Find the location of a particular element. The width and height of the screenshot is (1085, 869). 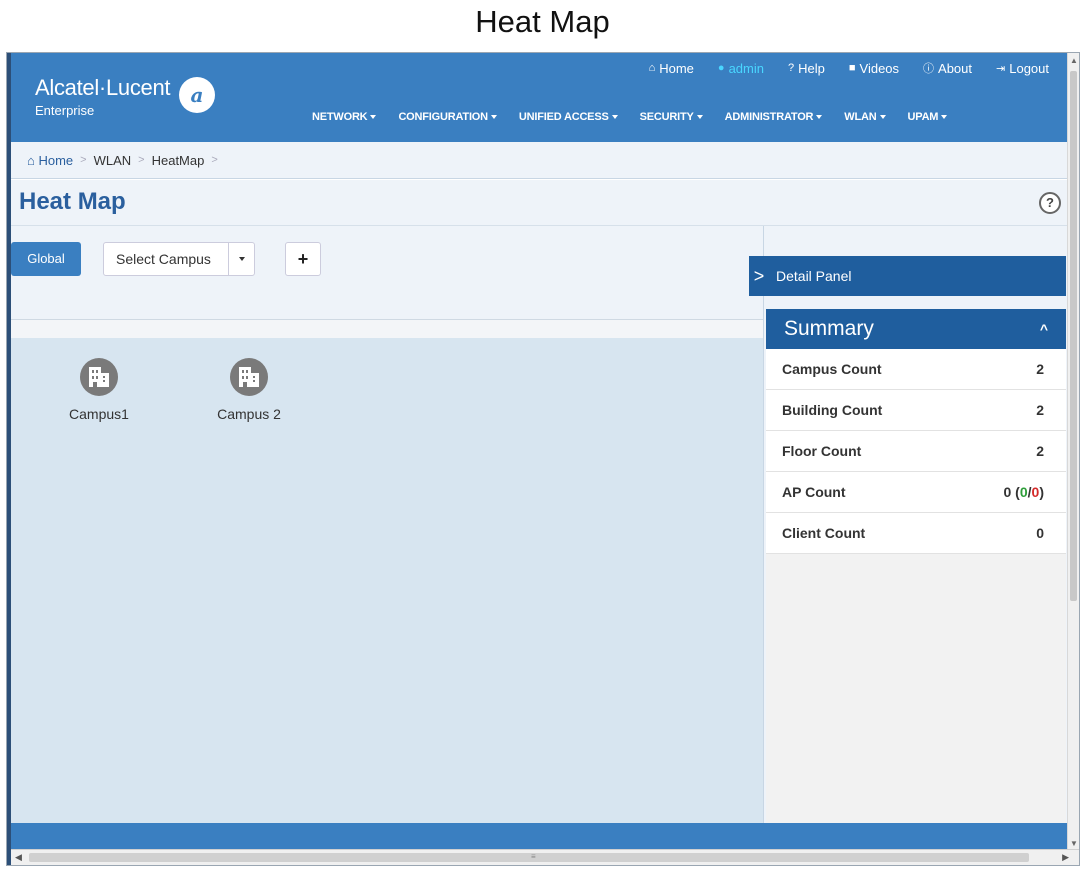

summary-header: Summary ^ is located at coordinates (916, 329).